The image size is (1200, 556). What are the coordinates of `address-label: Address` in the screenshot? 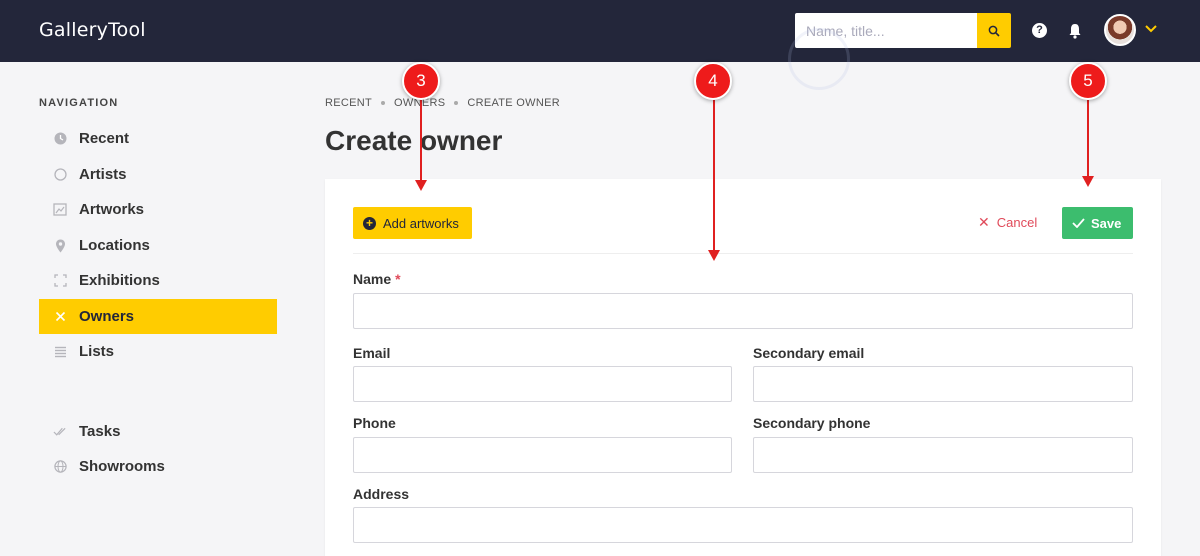 It's located at (381, 494).